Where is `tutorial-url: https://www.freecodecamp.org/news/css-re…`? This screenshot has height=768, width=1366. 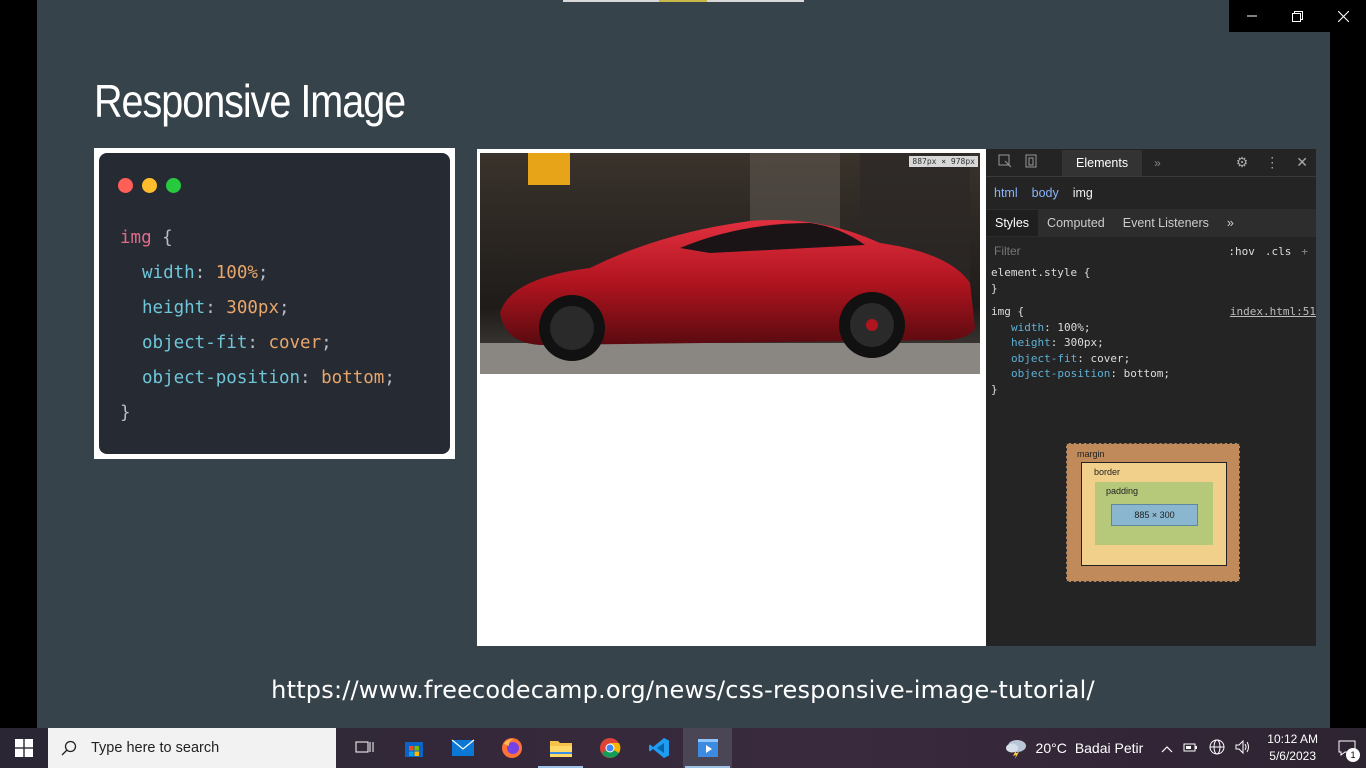 tutorial-url: https://www.freecodecamp.org/news/css-re… is located at coordinates (683, 690).